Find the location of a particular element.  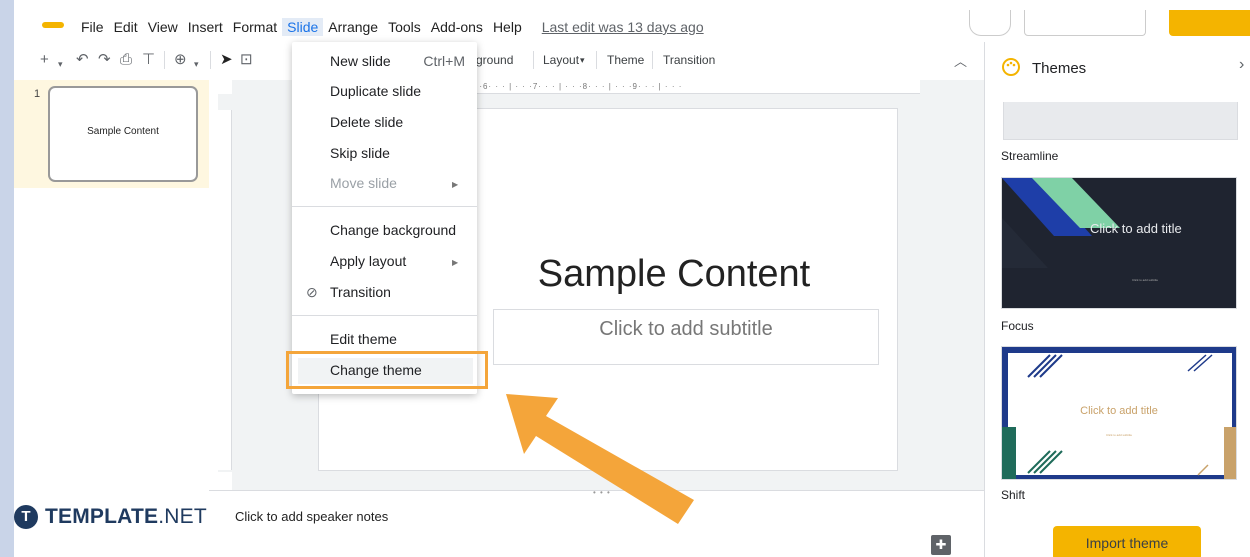

menu-help: Help is located at coordinates (507, 27).